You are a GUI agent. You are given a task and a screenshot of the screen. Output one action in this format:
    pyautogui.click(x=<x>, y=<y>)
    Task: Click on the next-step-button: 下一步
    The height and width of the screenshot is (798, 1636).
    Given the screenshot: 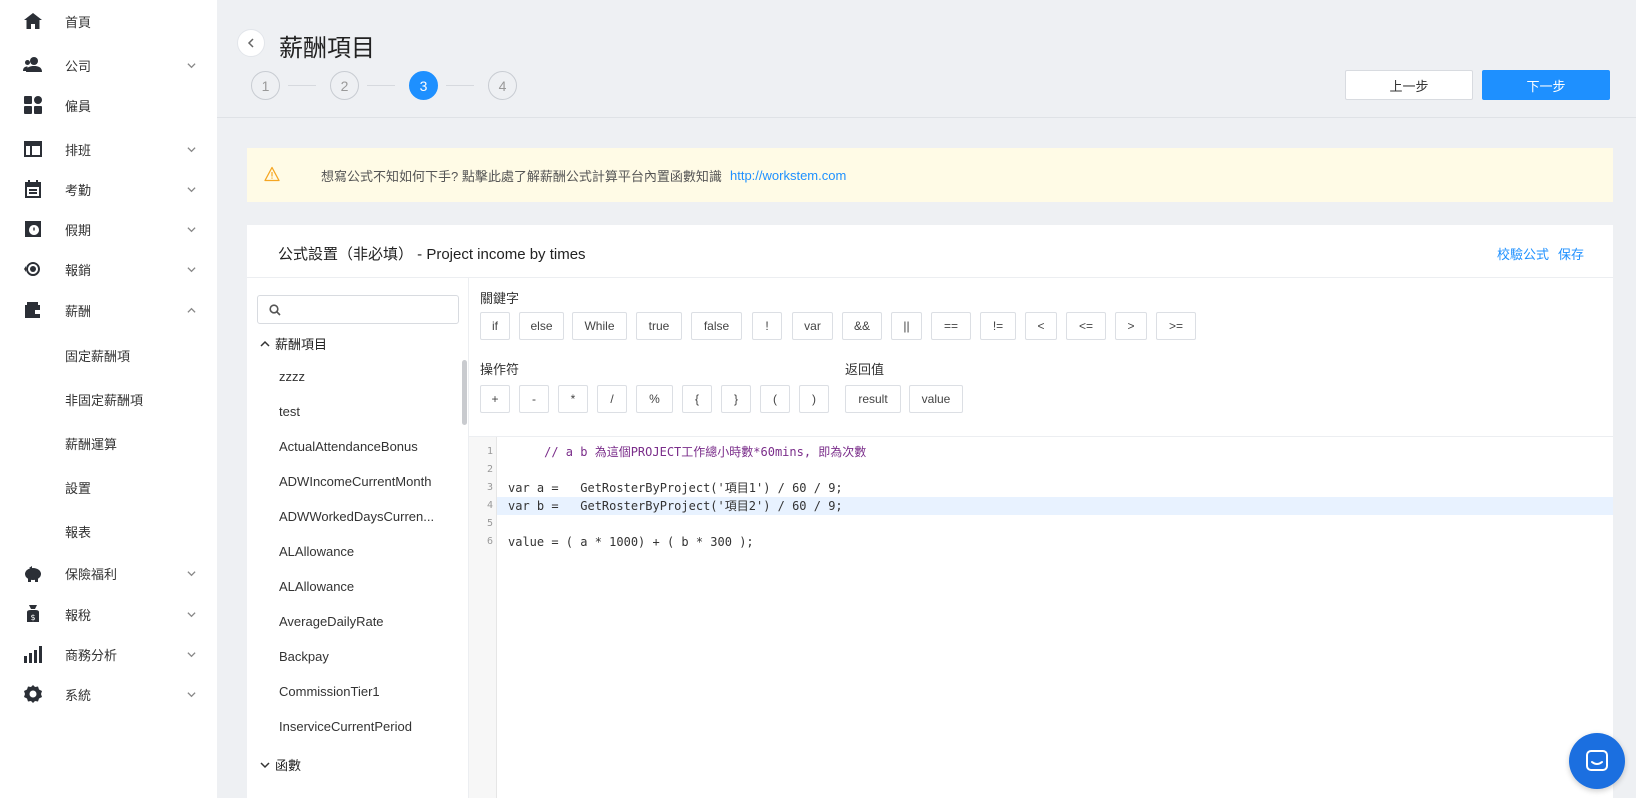 What is the action you would take?
    pyautogui.click(x=1546, y=85)
    